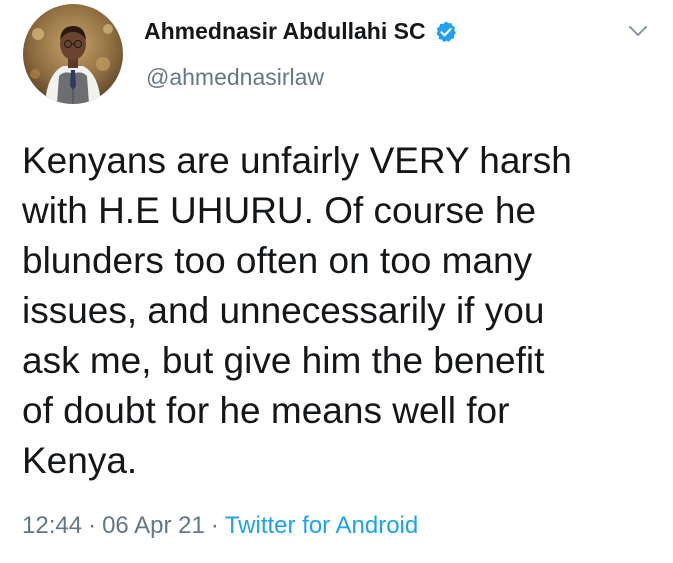 This screenshot has width=673, height=563. I want to click on tweet-text-line: of doubt for he means well for, so click(266, 410).